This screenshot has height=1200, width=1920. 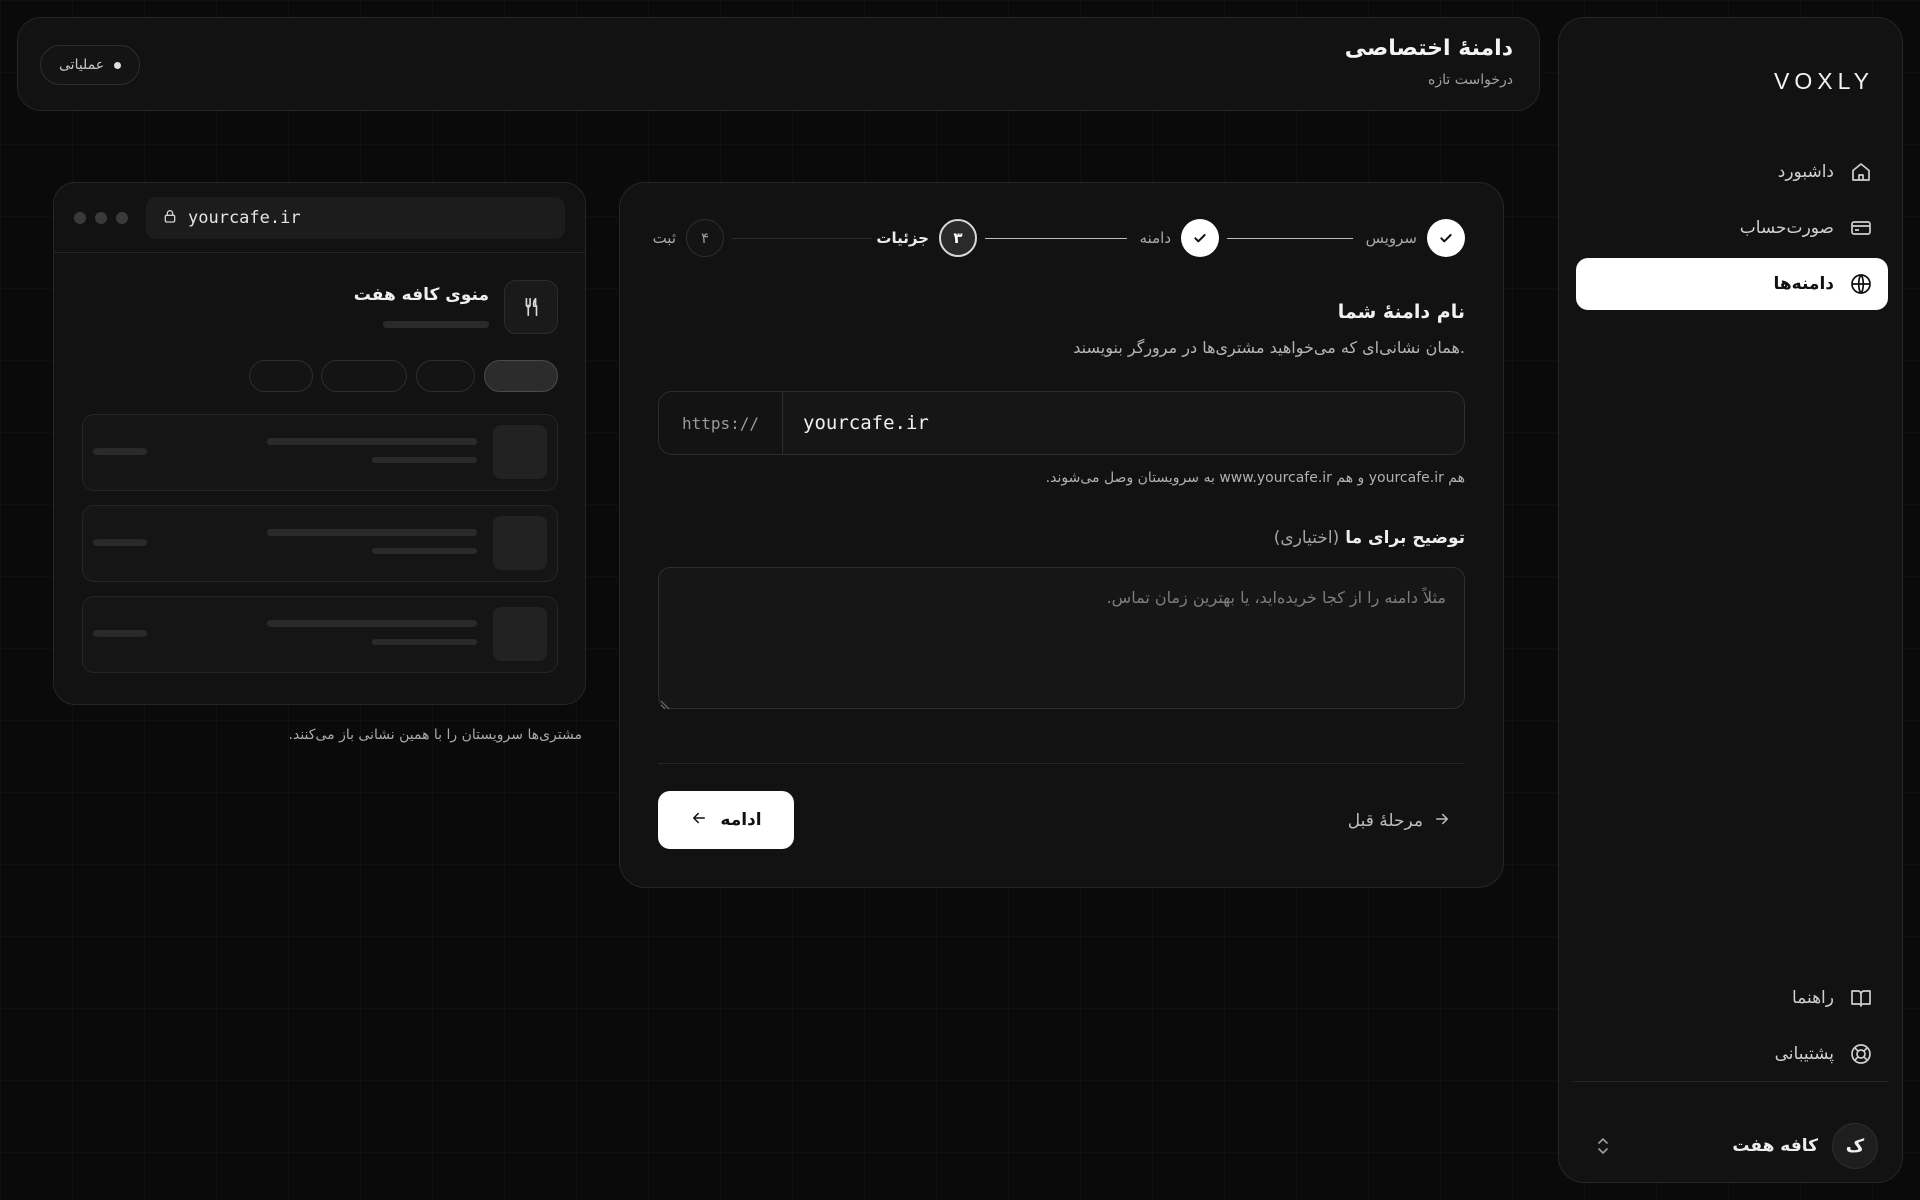 What do you see at coordinates (1861, 1054) in the screenshot?
I see `life-buoy-icon` at bounding box center [1861, 1054].